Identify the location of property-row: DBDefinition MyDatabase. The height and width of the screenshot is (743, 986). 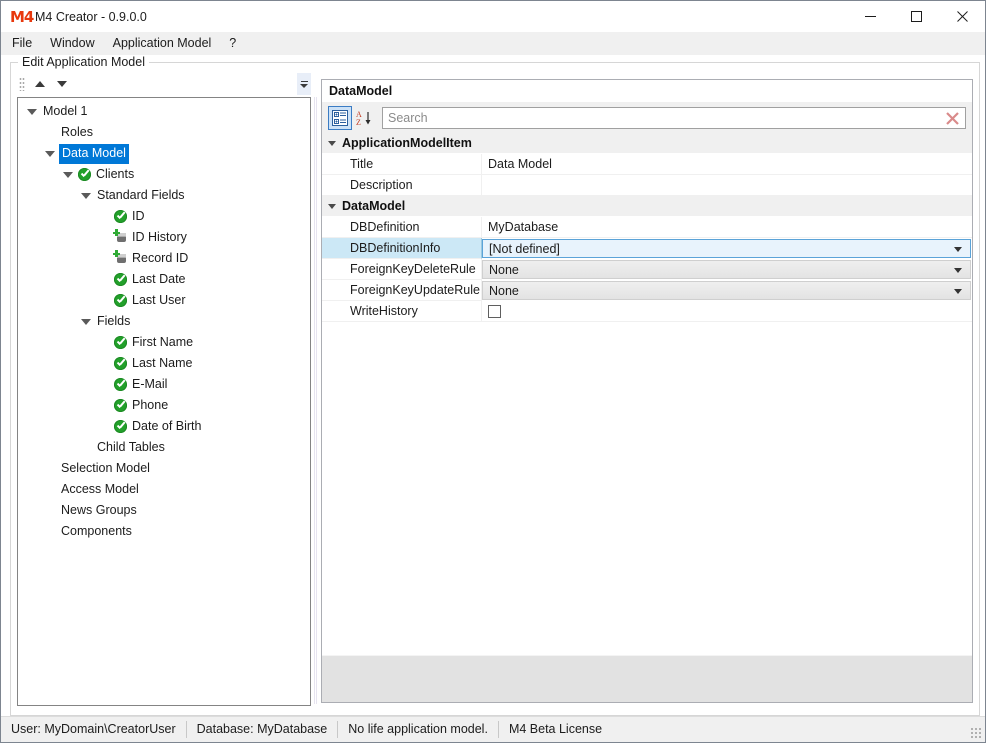
(647, 227).